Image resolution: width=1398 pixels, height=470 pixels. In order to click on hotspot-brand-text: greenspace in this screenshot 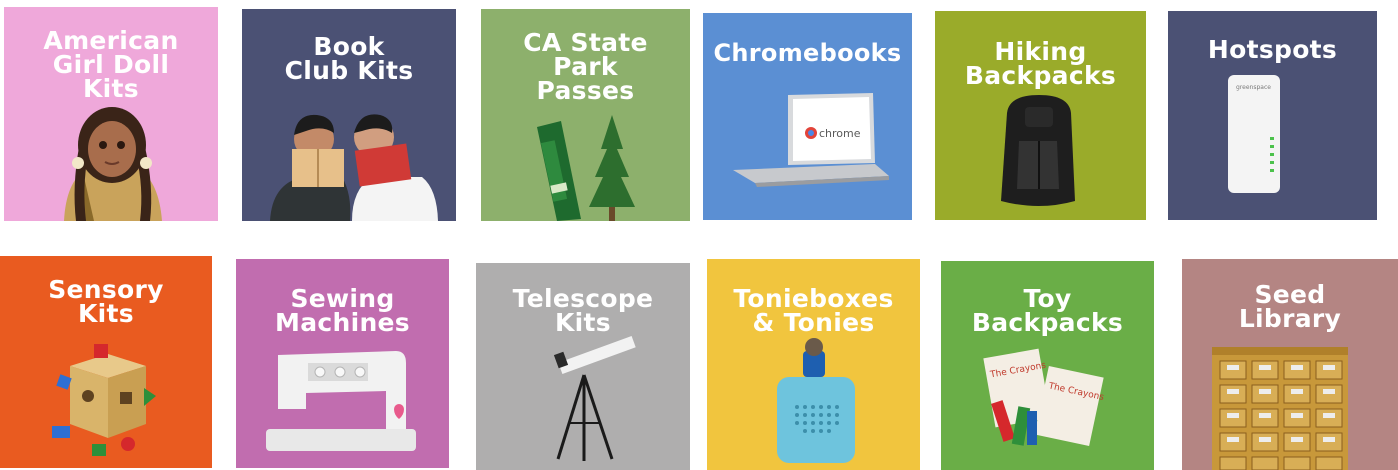, I will do `click(1253, 87)`.